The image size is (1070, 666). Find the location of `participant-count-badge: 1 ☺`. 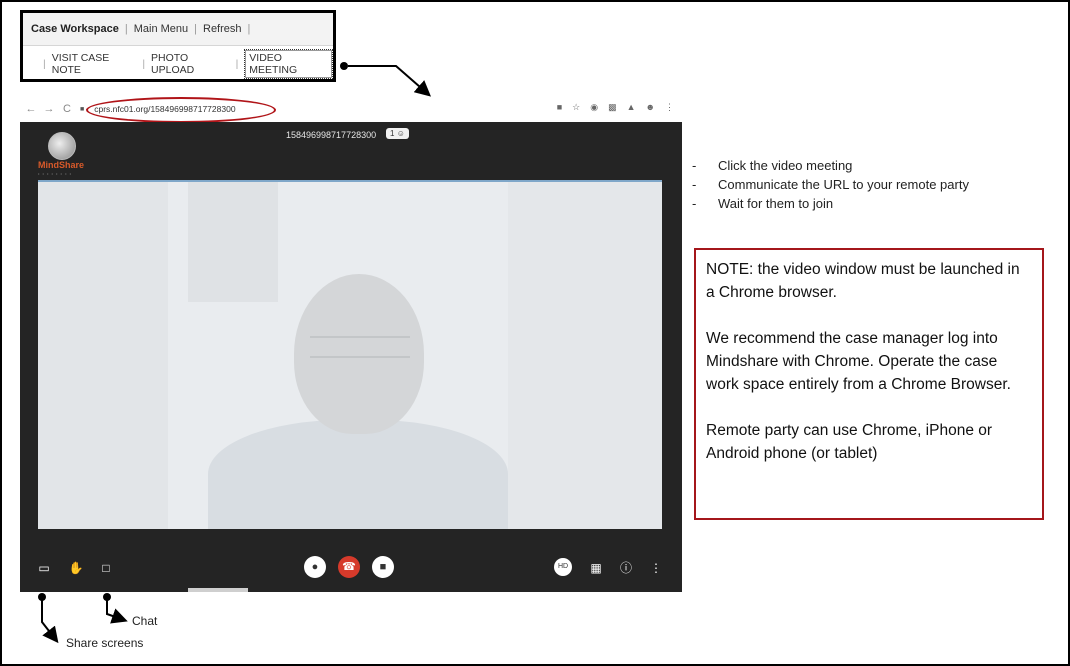

participant-count-badge: 1 ☺ is located at coordinates (397, 133).